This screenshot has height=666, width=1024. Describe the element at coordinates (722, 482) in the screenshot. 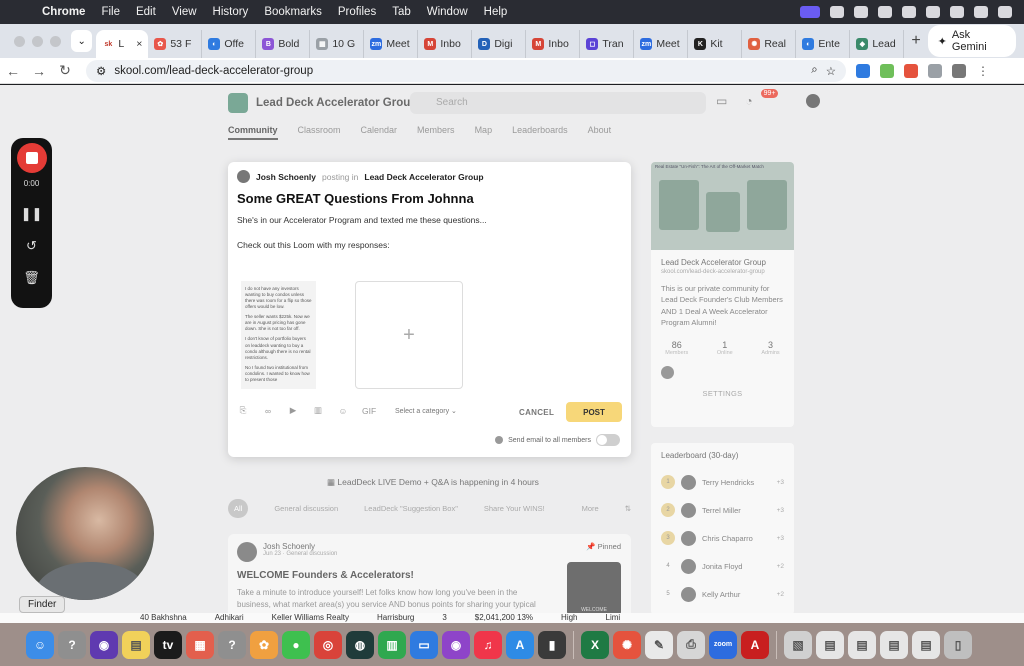

I see `leaderboard-row: 1 Terry Hendricks +3` at that location.